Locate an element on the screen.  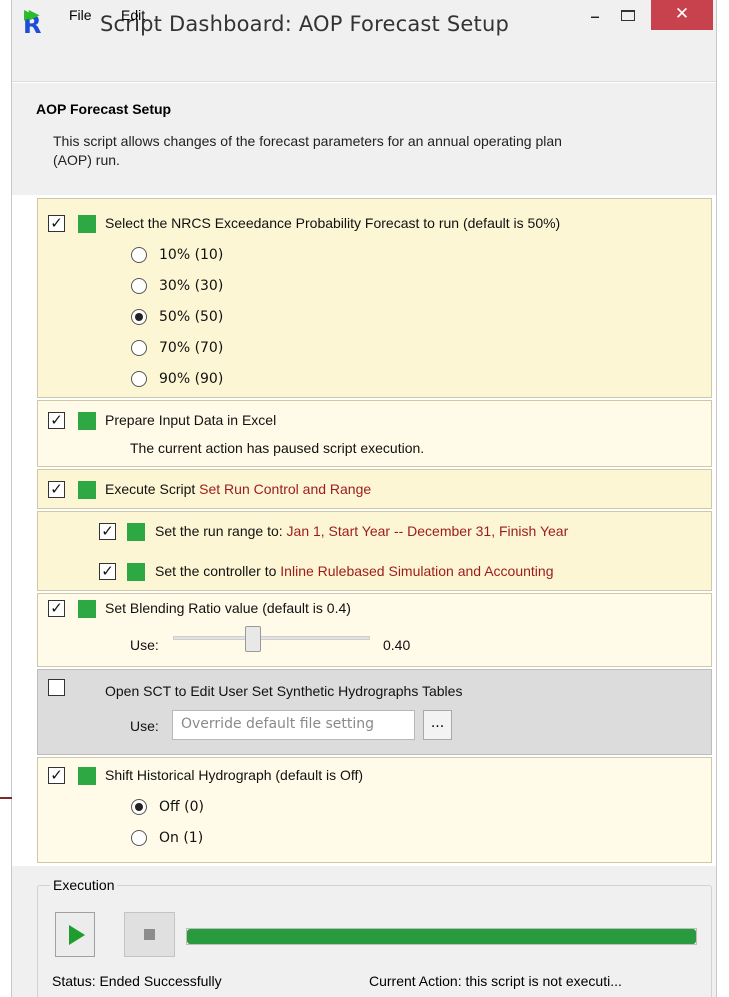
status-text: Status: Ended Successfully is located at coordinates (137, 981).